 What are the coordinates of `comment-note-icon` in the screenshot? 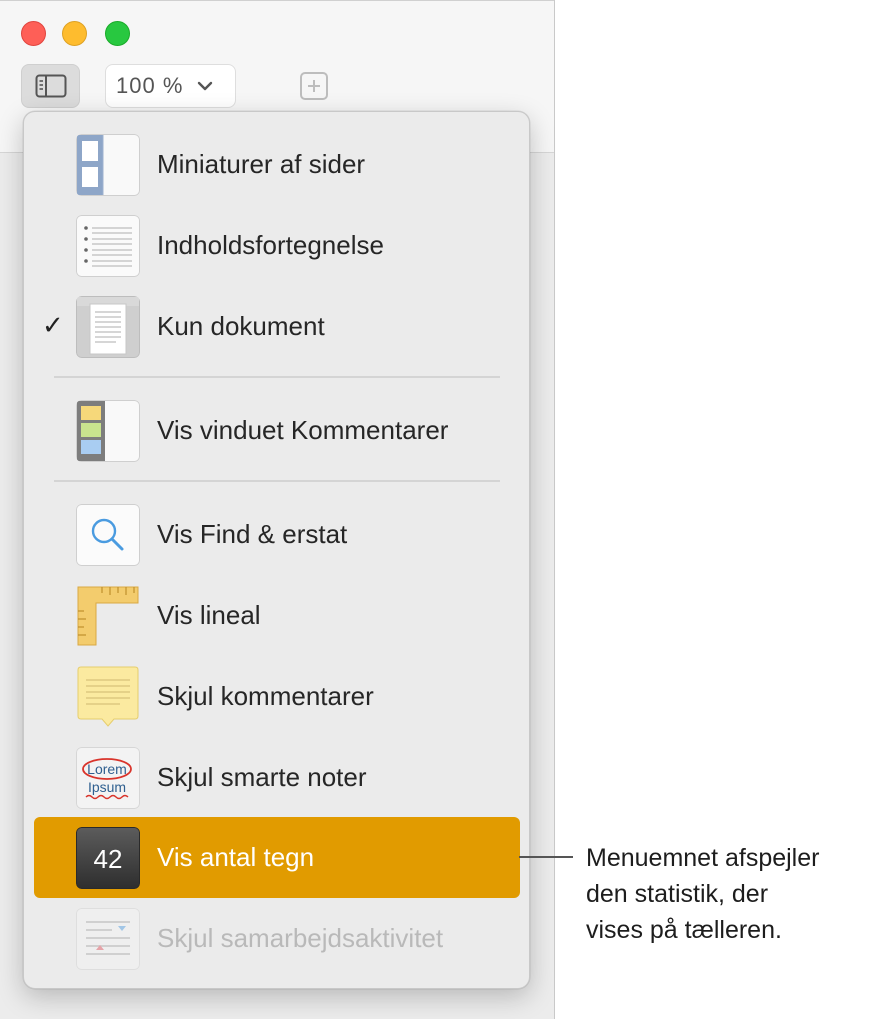 It's located at (108, 697).